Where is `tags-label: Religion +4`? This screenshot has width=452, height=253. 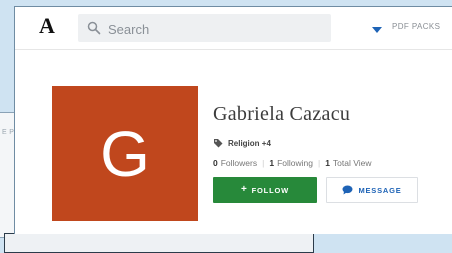 tags-label: Religion +4 is located at coordinates (249, 143).